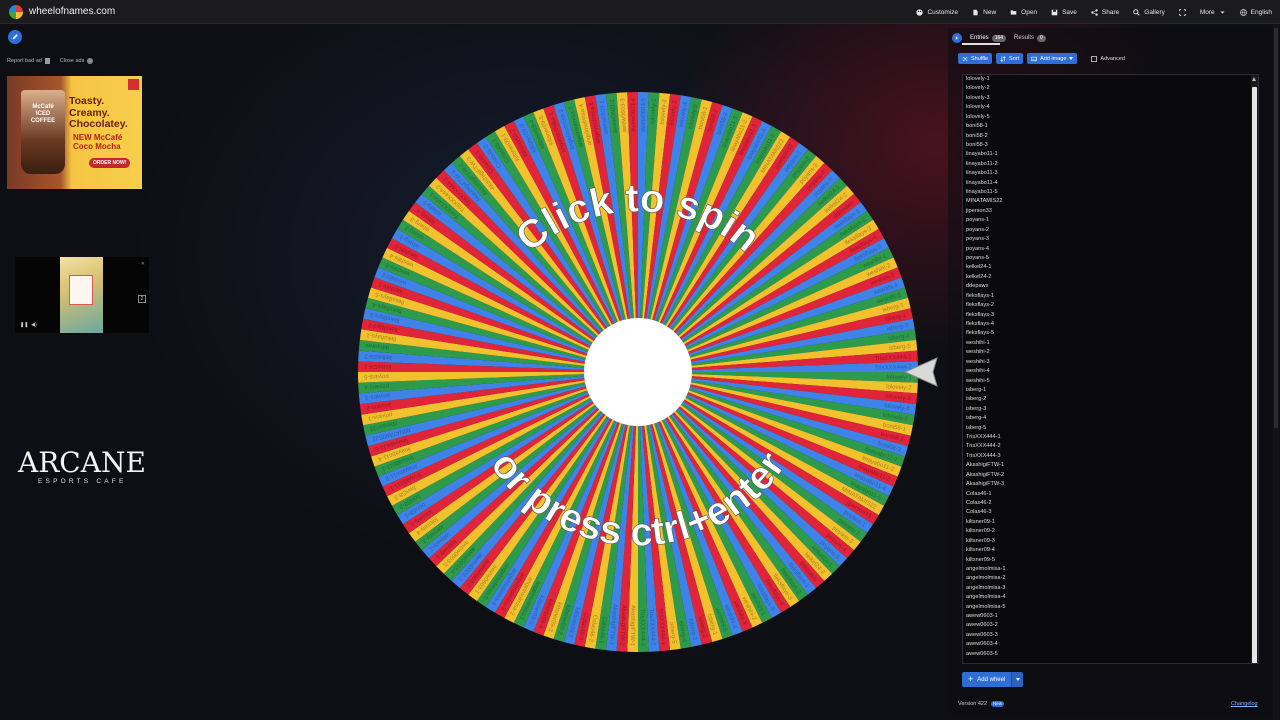  Describe the element at coordinates (1110, 126) in the screenshot. I see `entry-line: boni58-1` at that location.